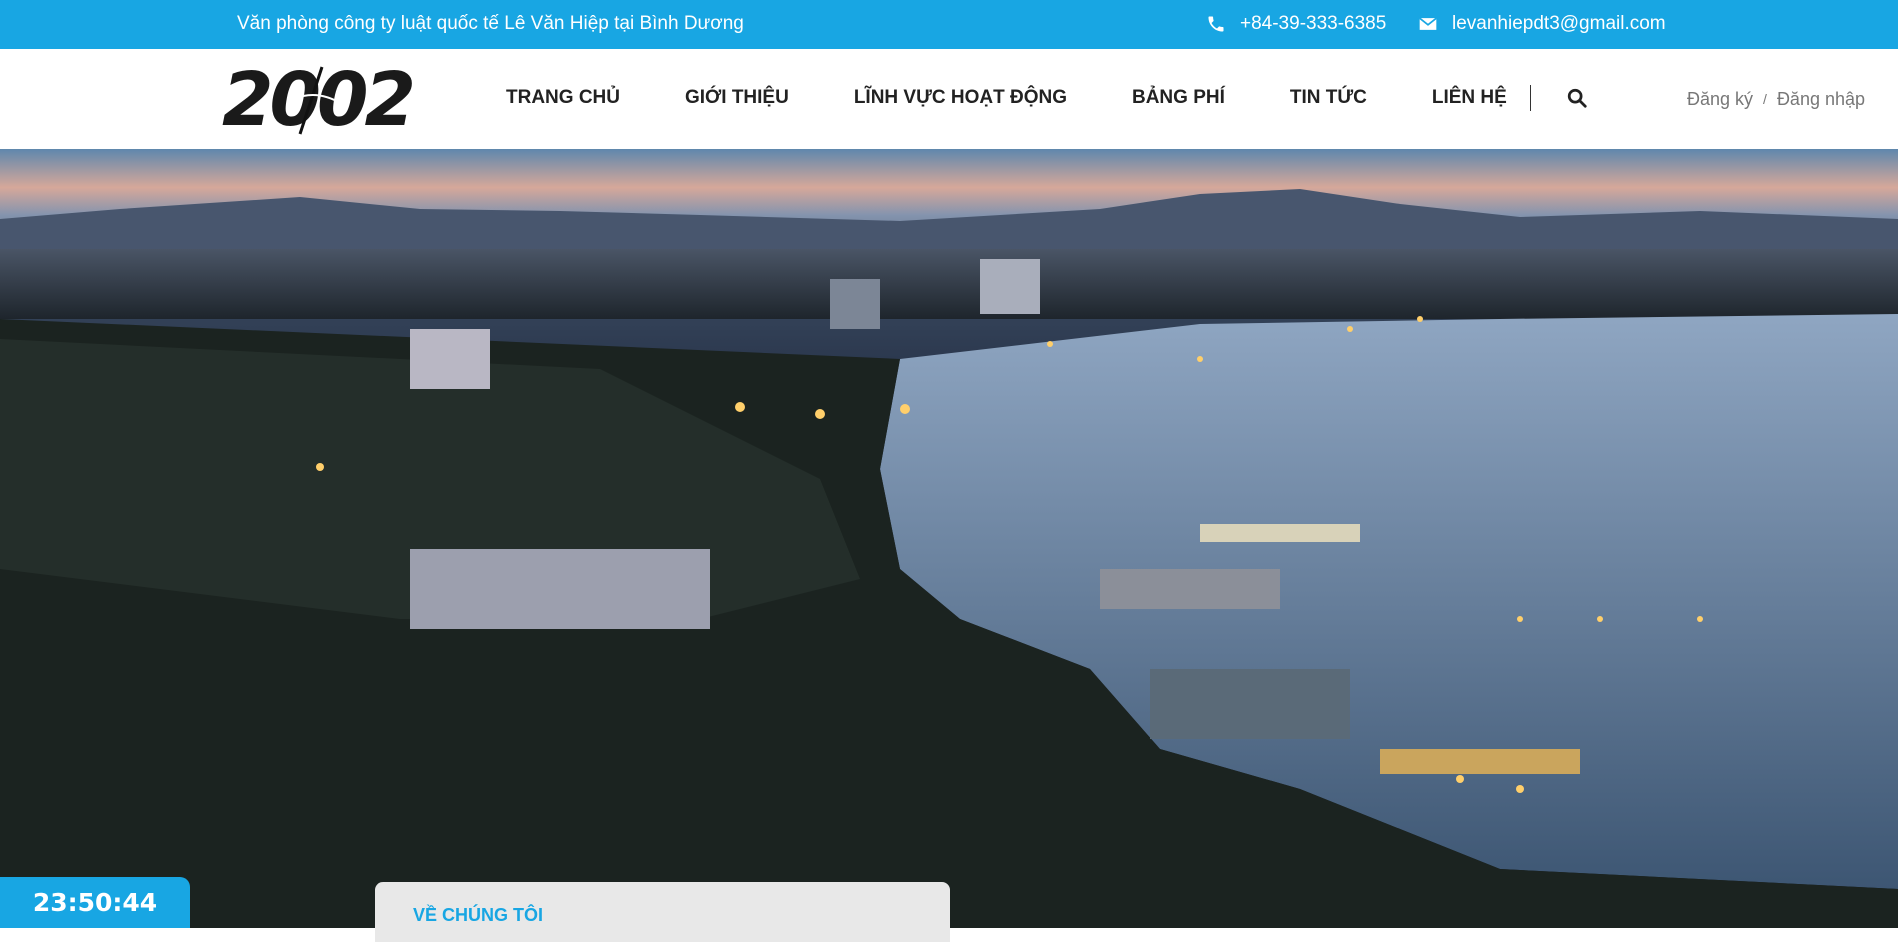  Describe the element at coordinates (1313, 24) in the screenshot. I see `phone-number: +84-39-333-6385` at that location.